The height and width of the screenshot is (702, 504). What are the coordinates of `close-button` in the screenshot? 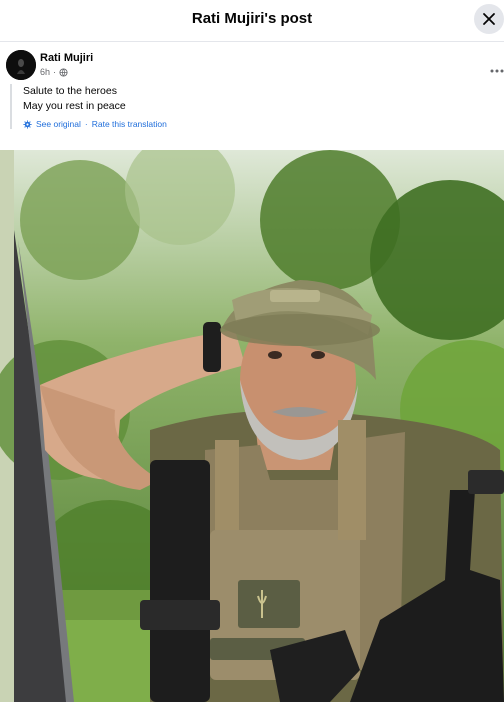 It's located at (489, 19).